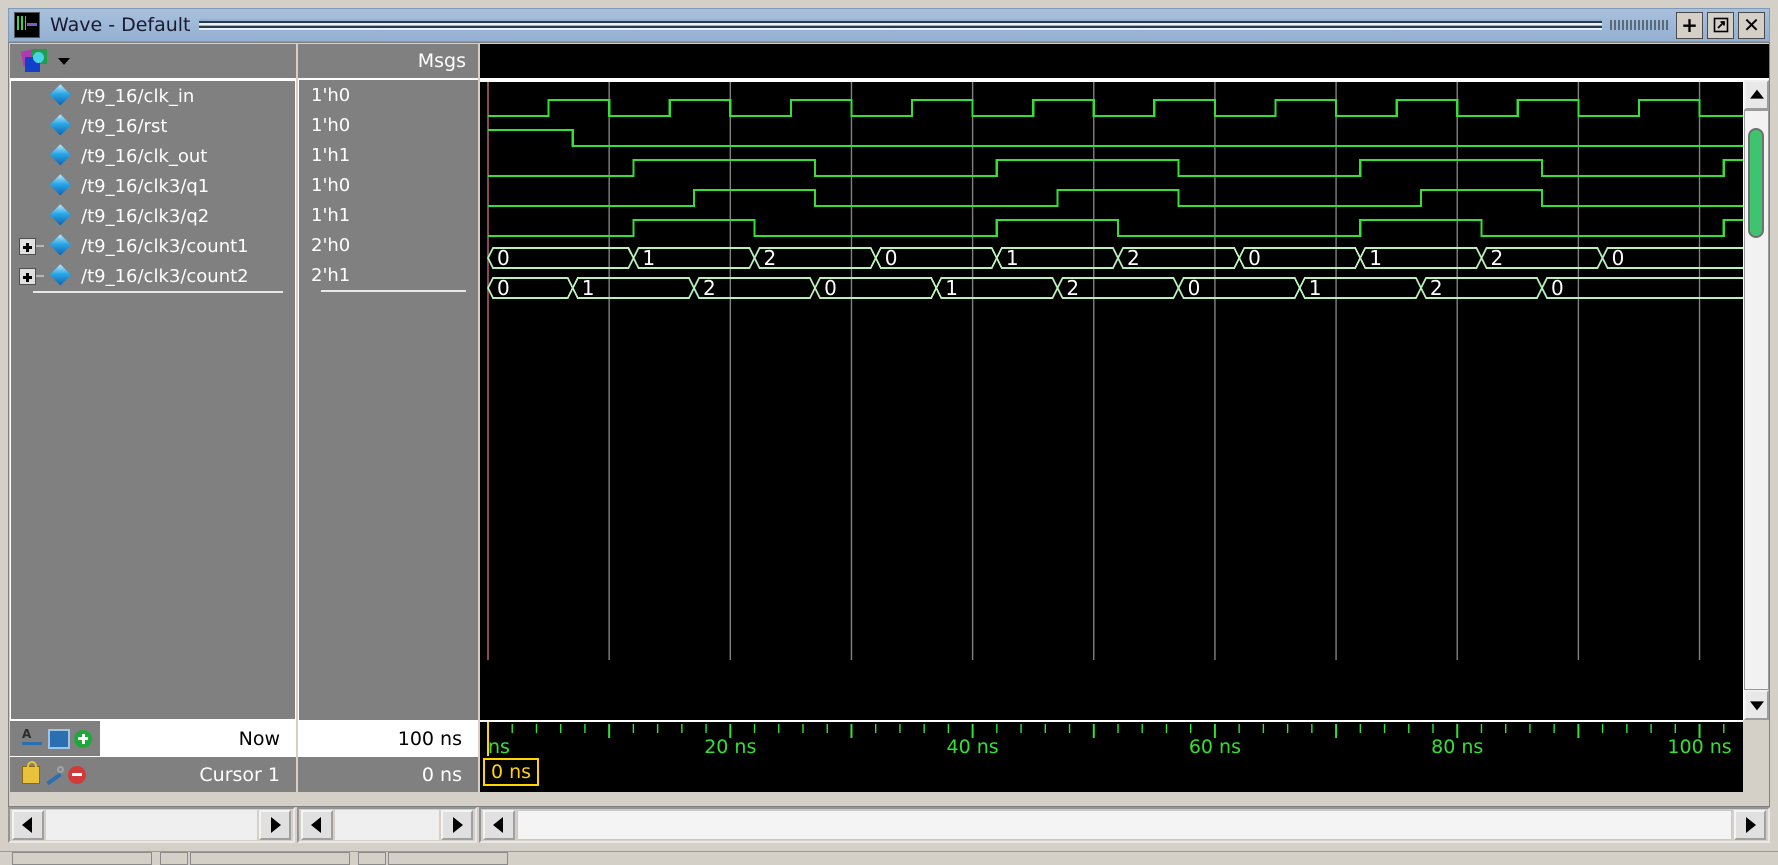  I want to click on now-value: 100 ns, so click(388, 738).